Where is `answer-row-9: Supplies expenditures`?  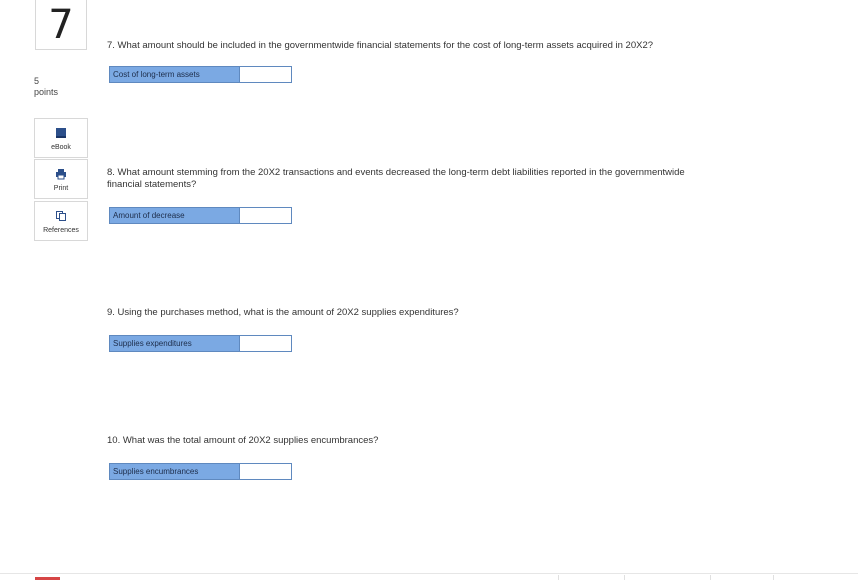 answer-row-9: Supplies expenditures is located at coordinates (200, 343).